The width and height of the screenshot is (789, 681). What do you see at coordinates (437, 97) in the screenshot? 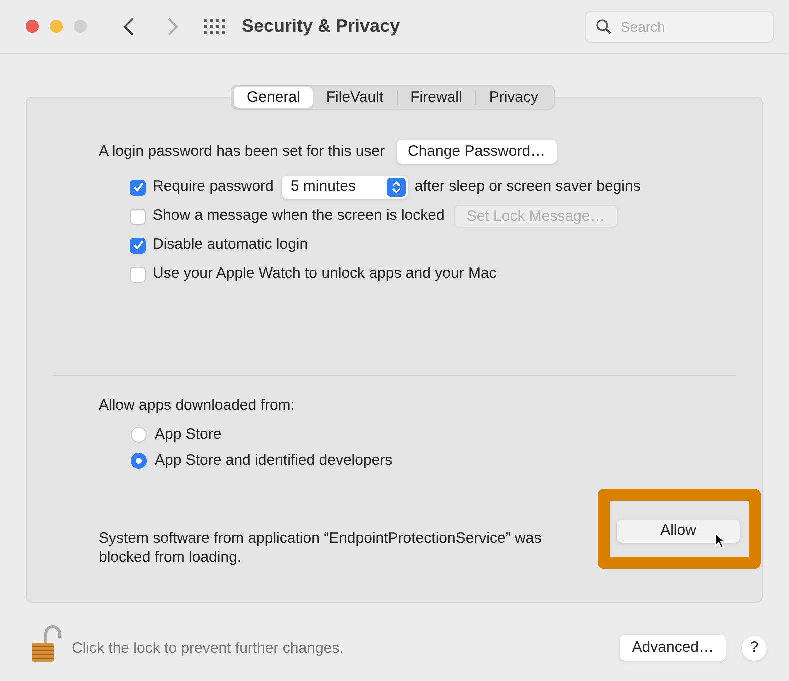
I see `tab: Firewall` at bounding box center [437, 97].